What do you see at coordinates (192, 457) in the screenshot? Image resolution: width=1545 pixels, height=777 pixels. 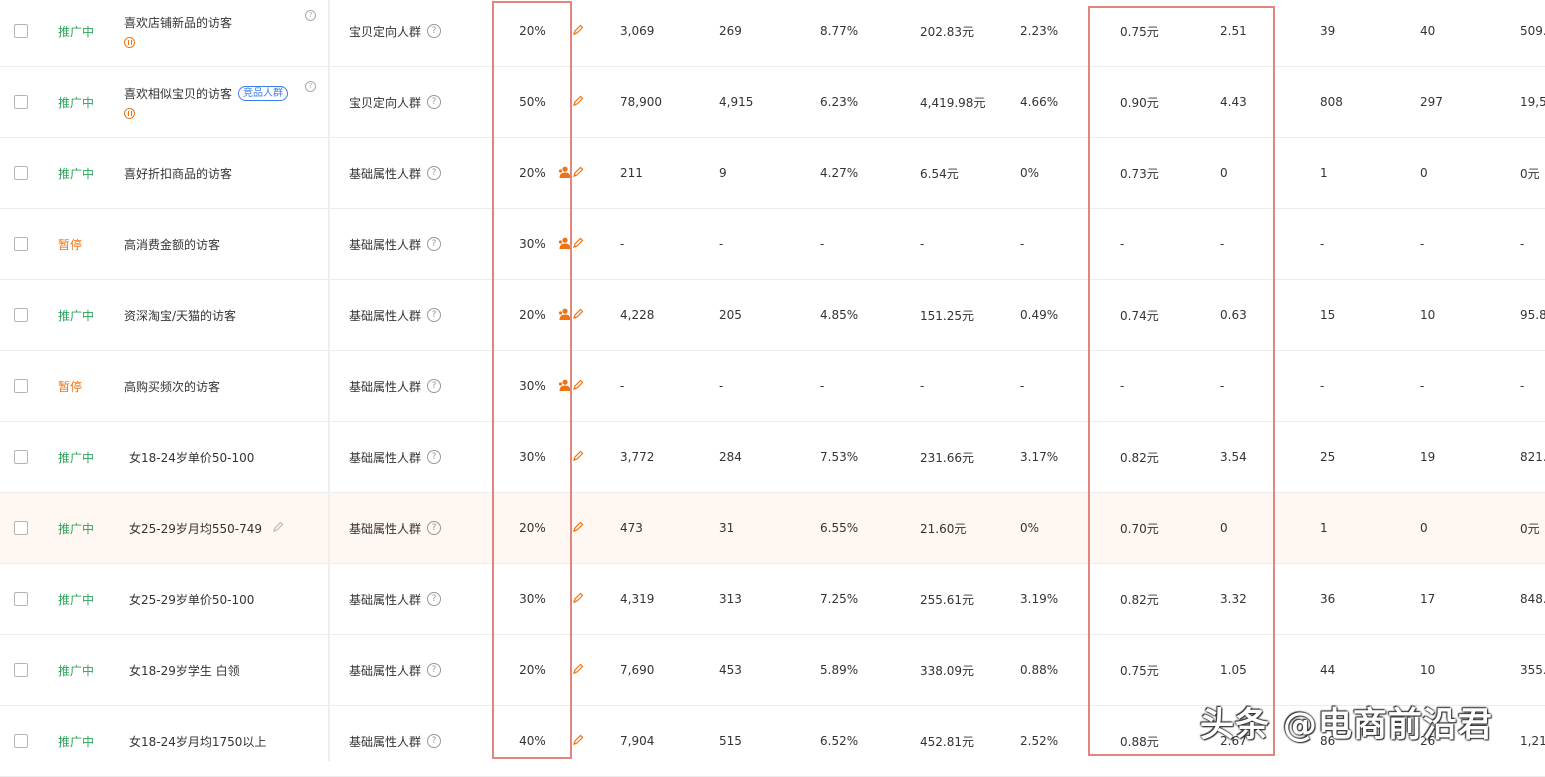 I see `crowd-name: 女18-24岁单价50-100` at bounding box center [192, 457].